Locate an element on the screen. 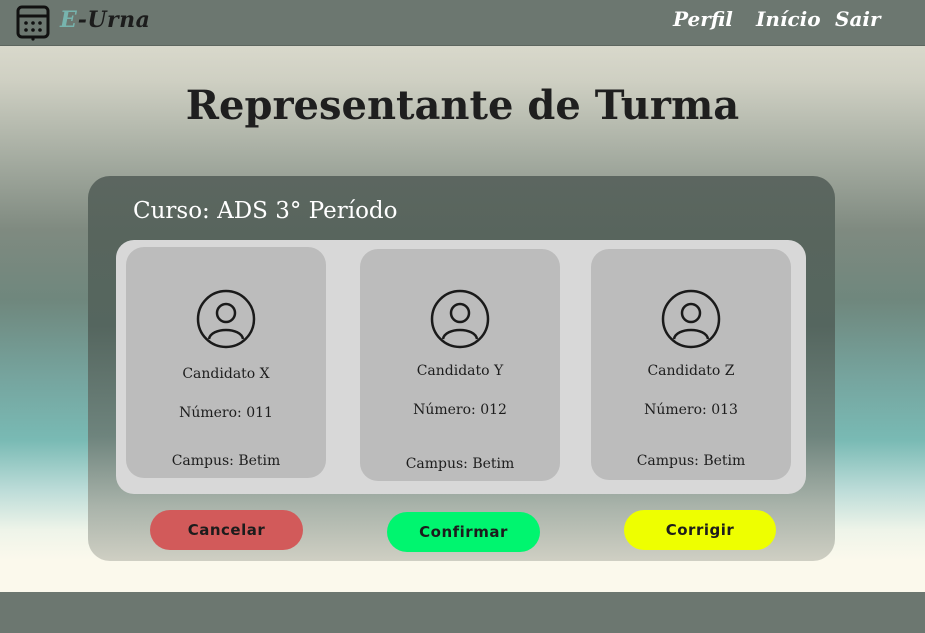  candidate-number: Número: 013 is located at coordinates (691, 410).